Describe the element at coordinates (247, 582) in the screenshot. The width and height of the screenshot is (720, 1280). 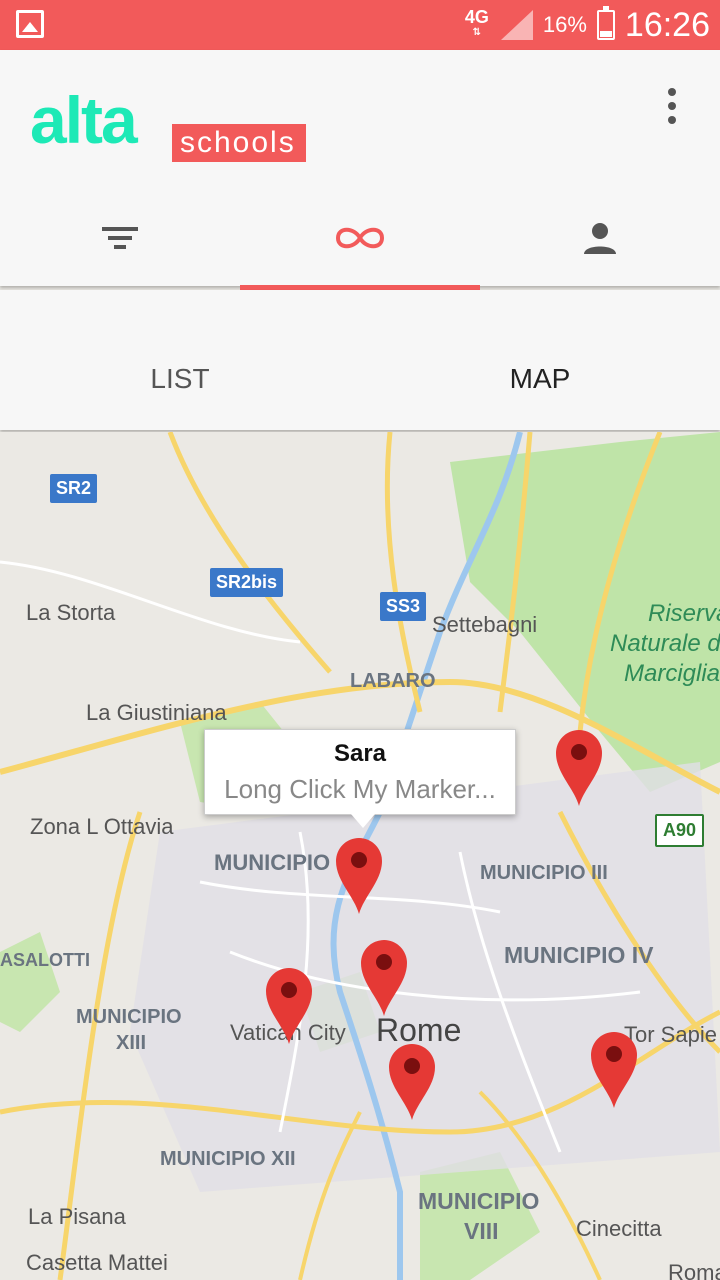
I see `road-shield-sr2bis: SR2bis` at that location.